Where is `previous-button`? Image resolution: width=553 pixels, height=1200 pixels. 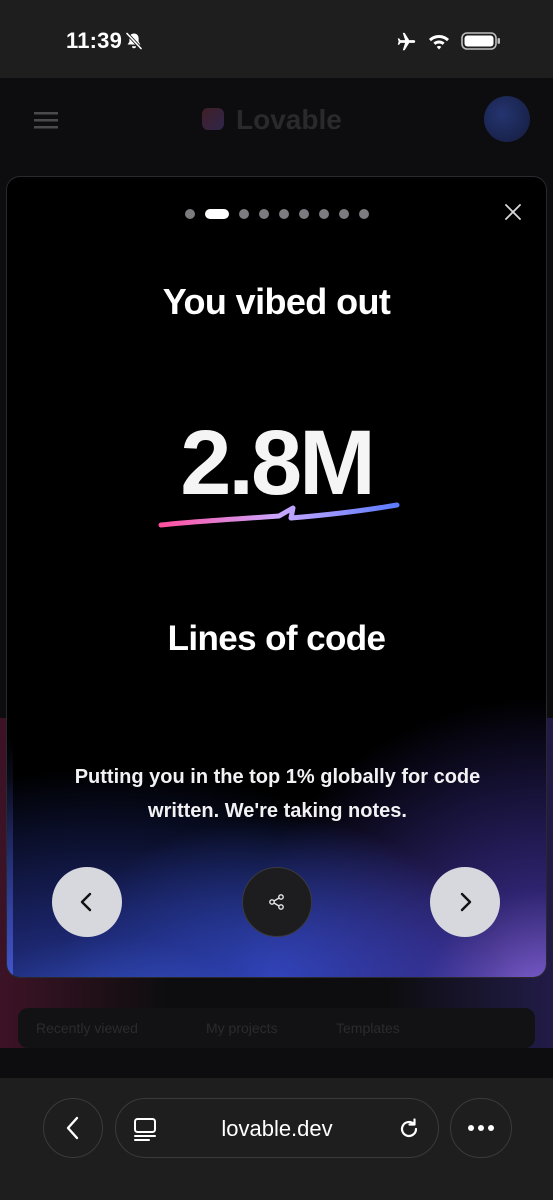
previous-button is located at coordinates (87, 902).